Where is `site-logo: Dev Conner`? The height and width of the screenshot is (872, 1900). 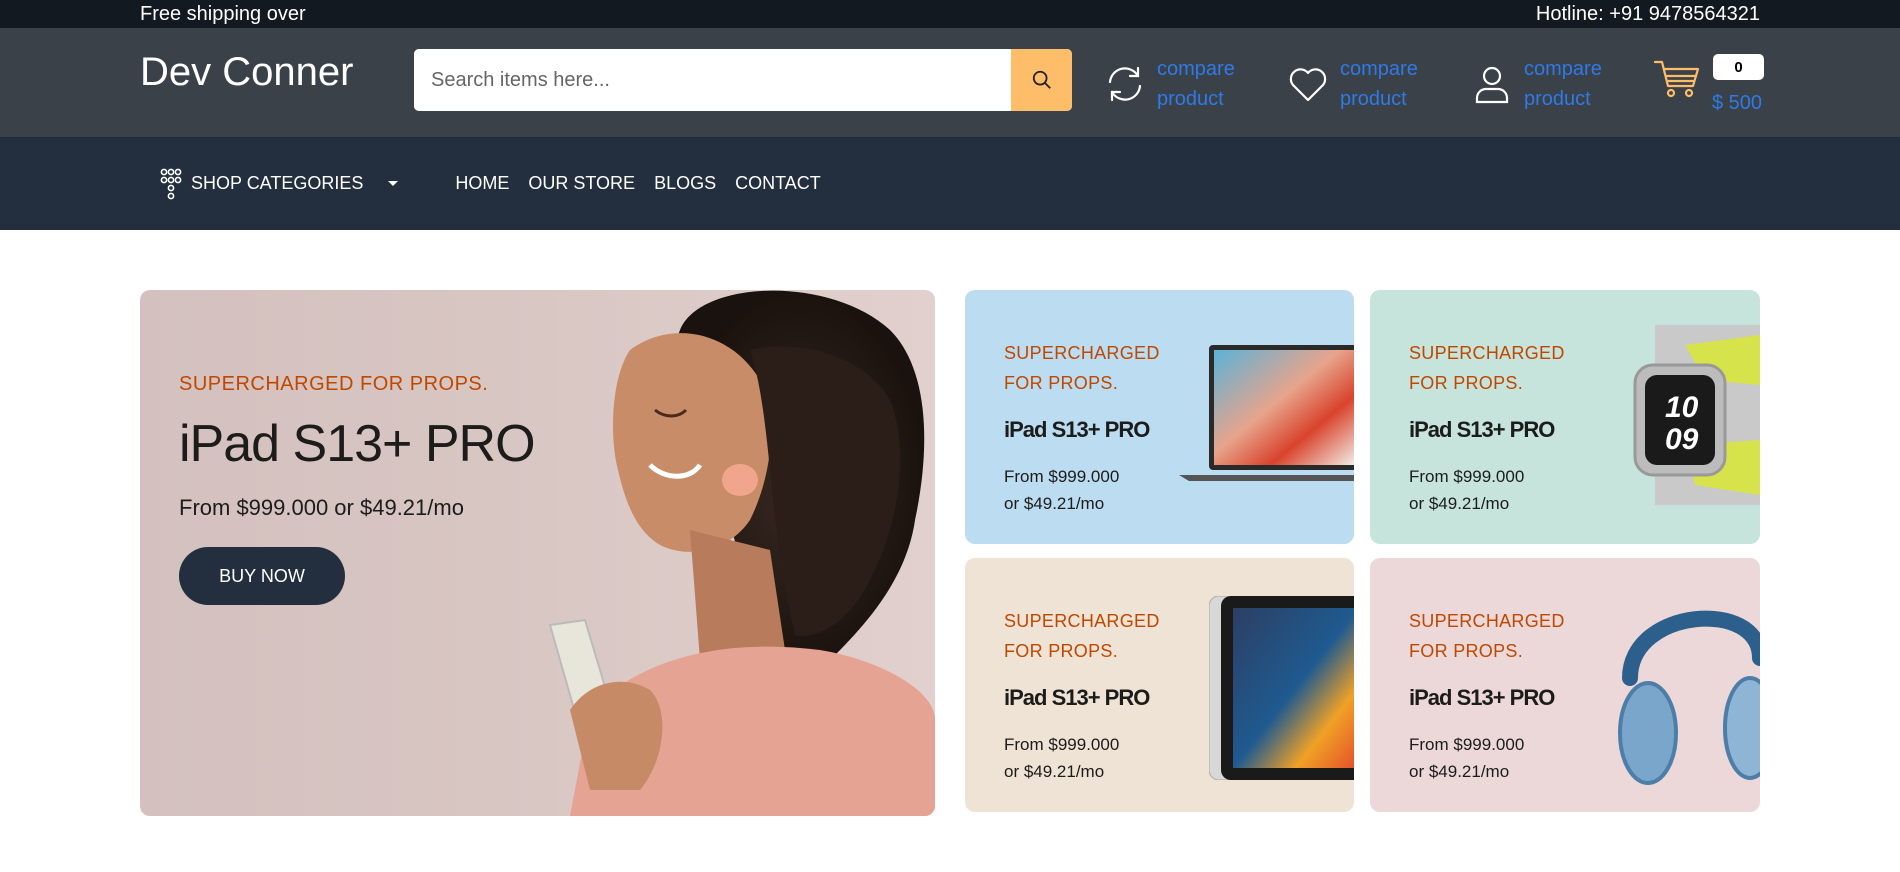
site-logo: Dev Conner is located at coordinates (246, 72).